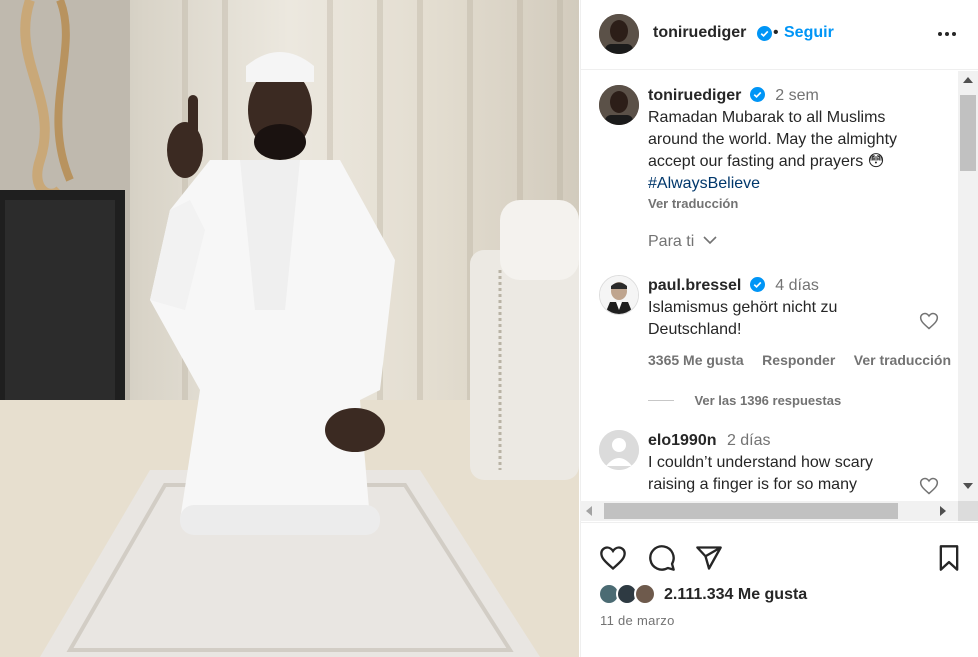  I want to click on view-replies: Ver las 1396 respuestas, so click(798, 401).